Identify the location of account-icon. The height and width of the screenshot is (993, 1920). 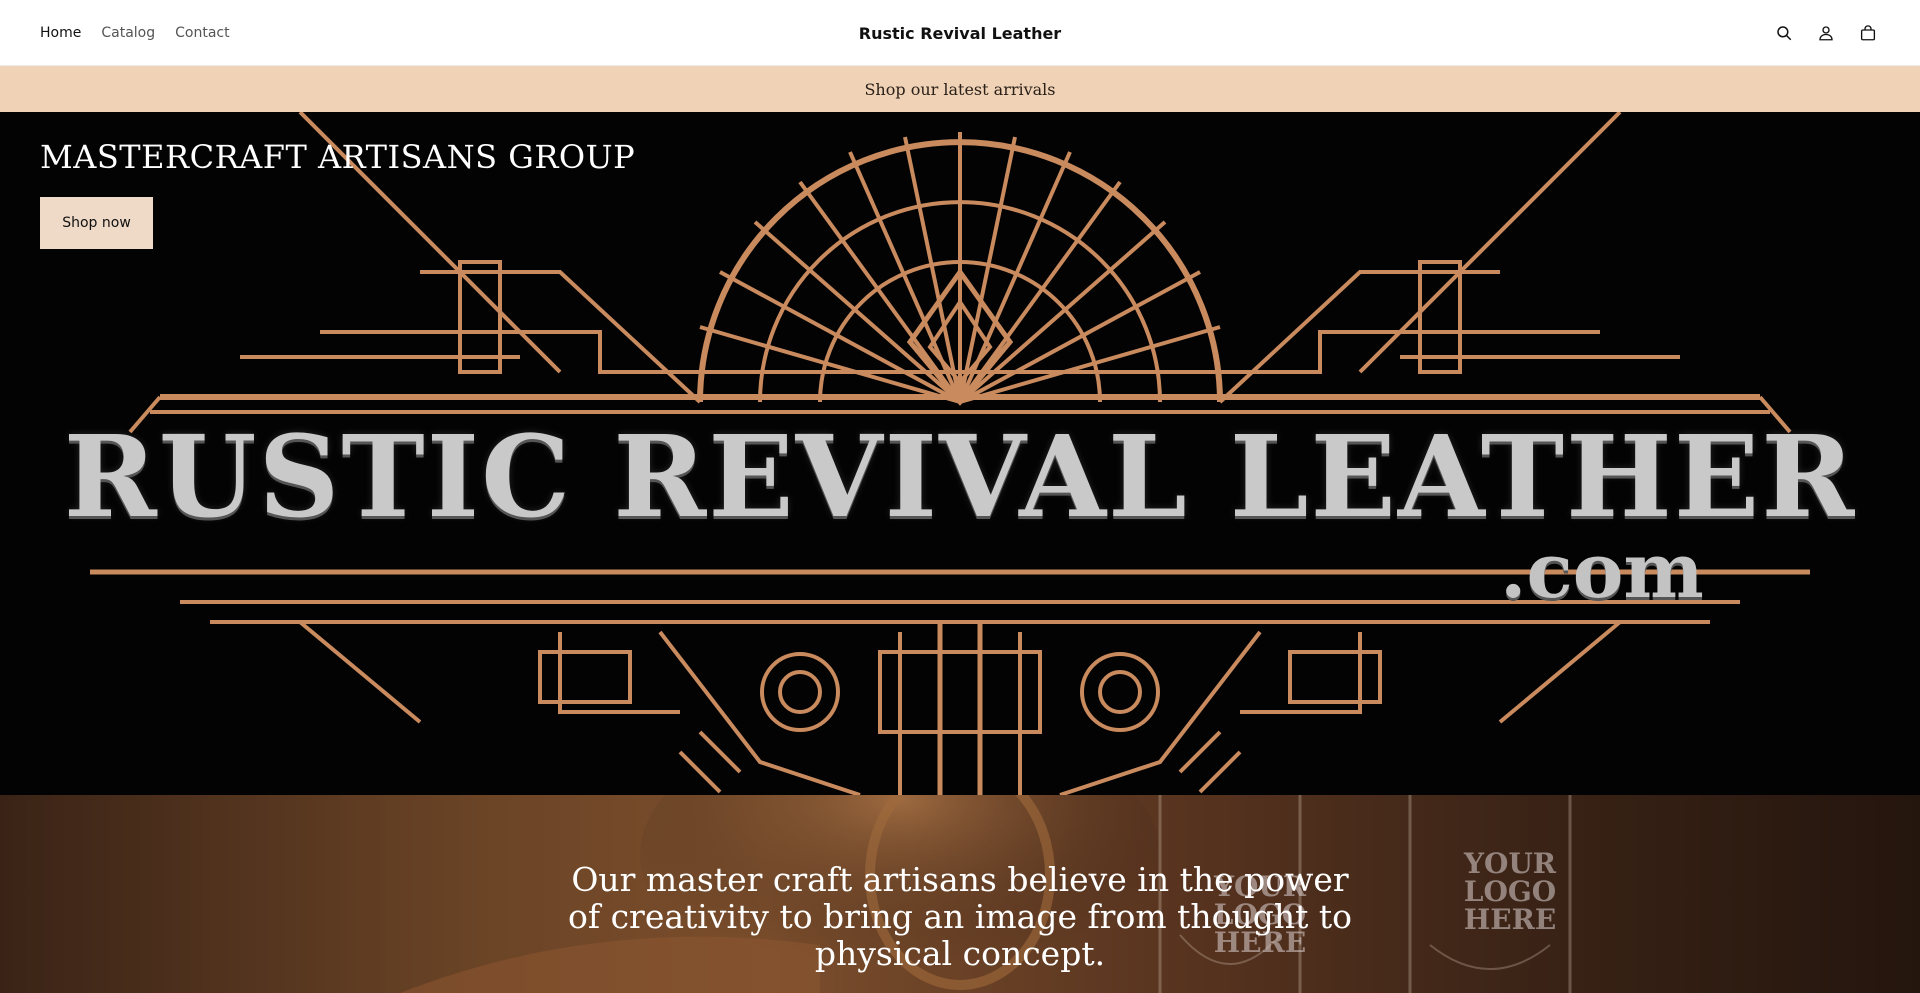
(1826, 33).